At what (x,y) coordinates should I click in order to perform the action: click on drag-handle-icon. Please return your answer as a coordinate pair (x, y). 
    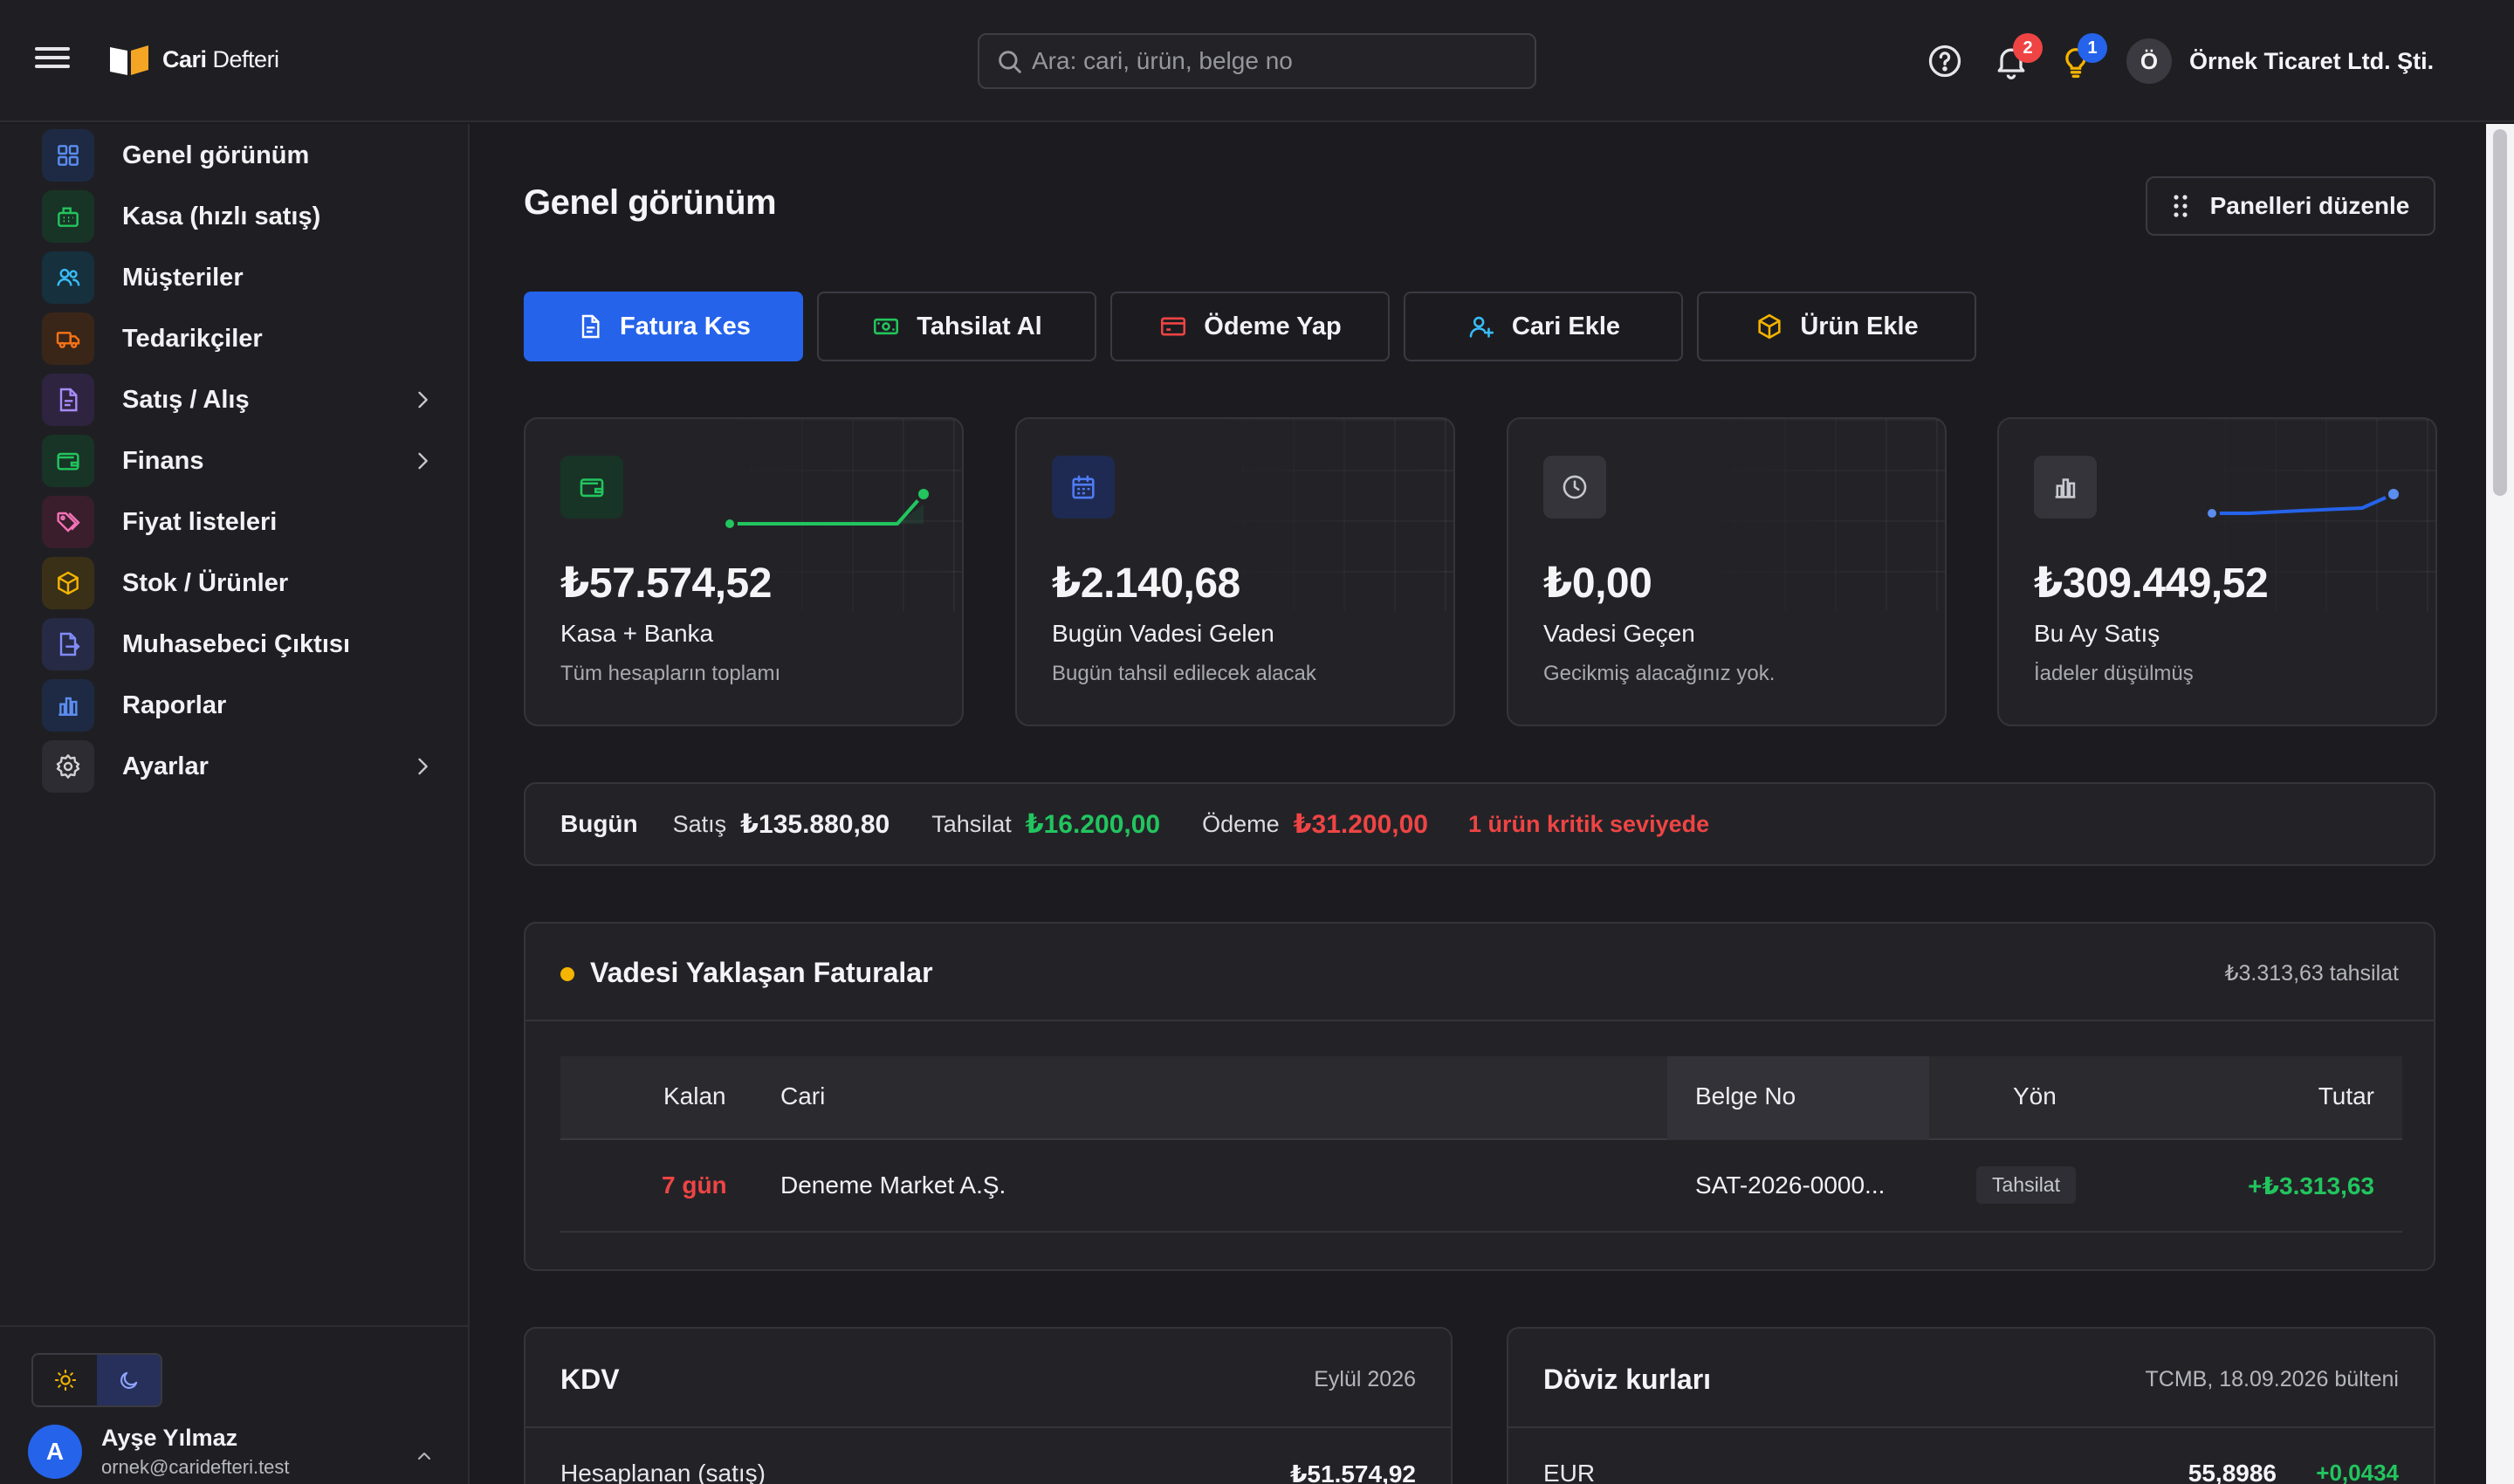
    Looking at the image, I should click on (2181, 206).